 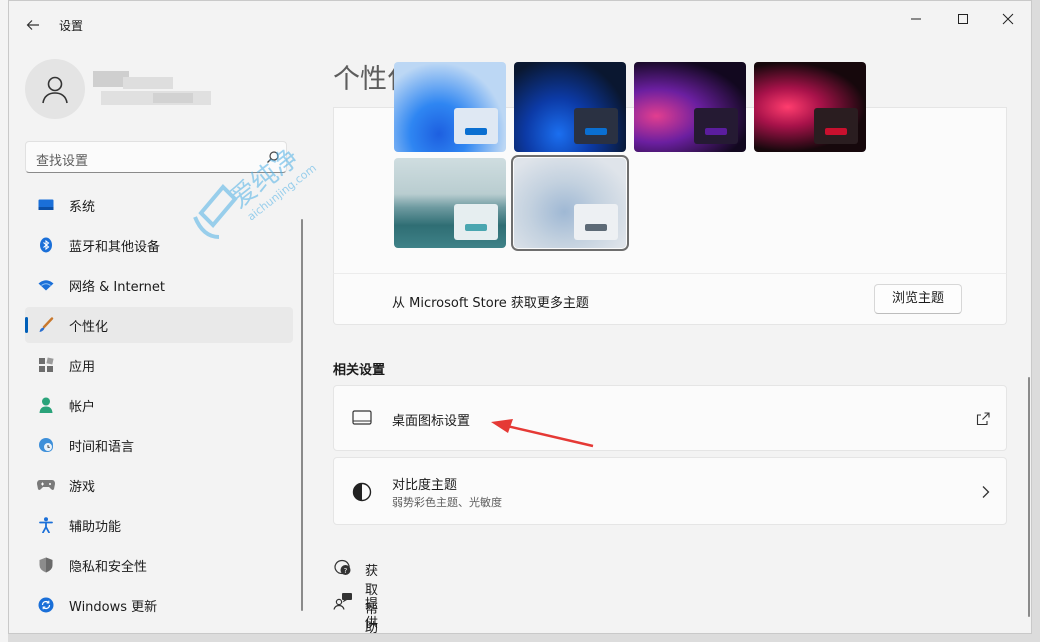 What do you see at coordinates (342, 601) in the screenshot?
I see `feedback-icon` at bounding box center [342, 601].